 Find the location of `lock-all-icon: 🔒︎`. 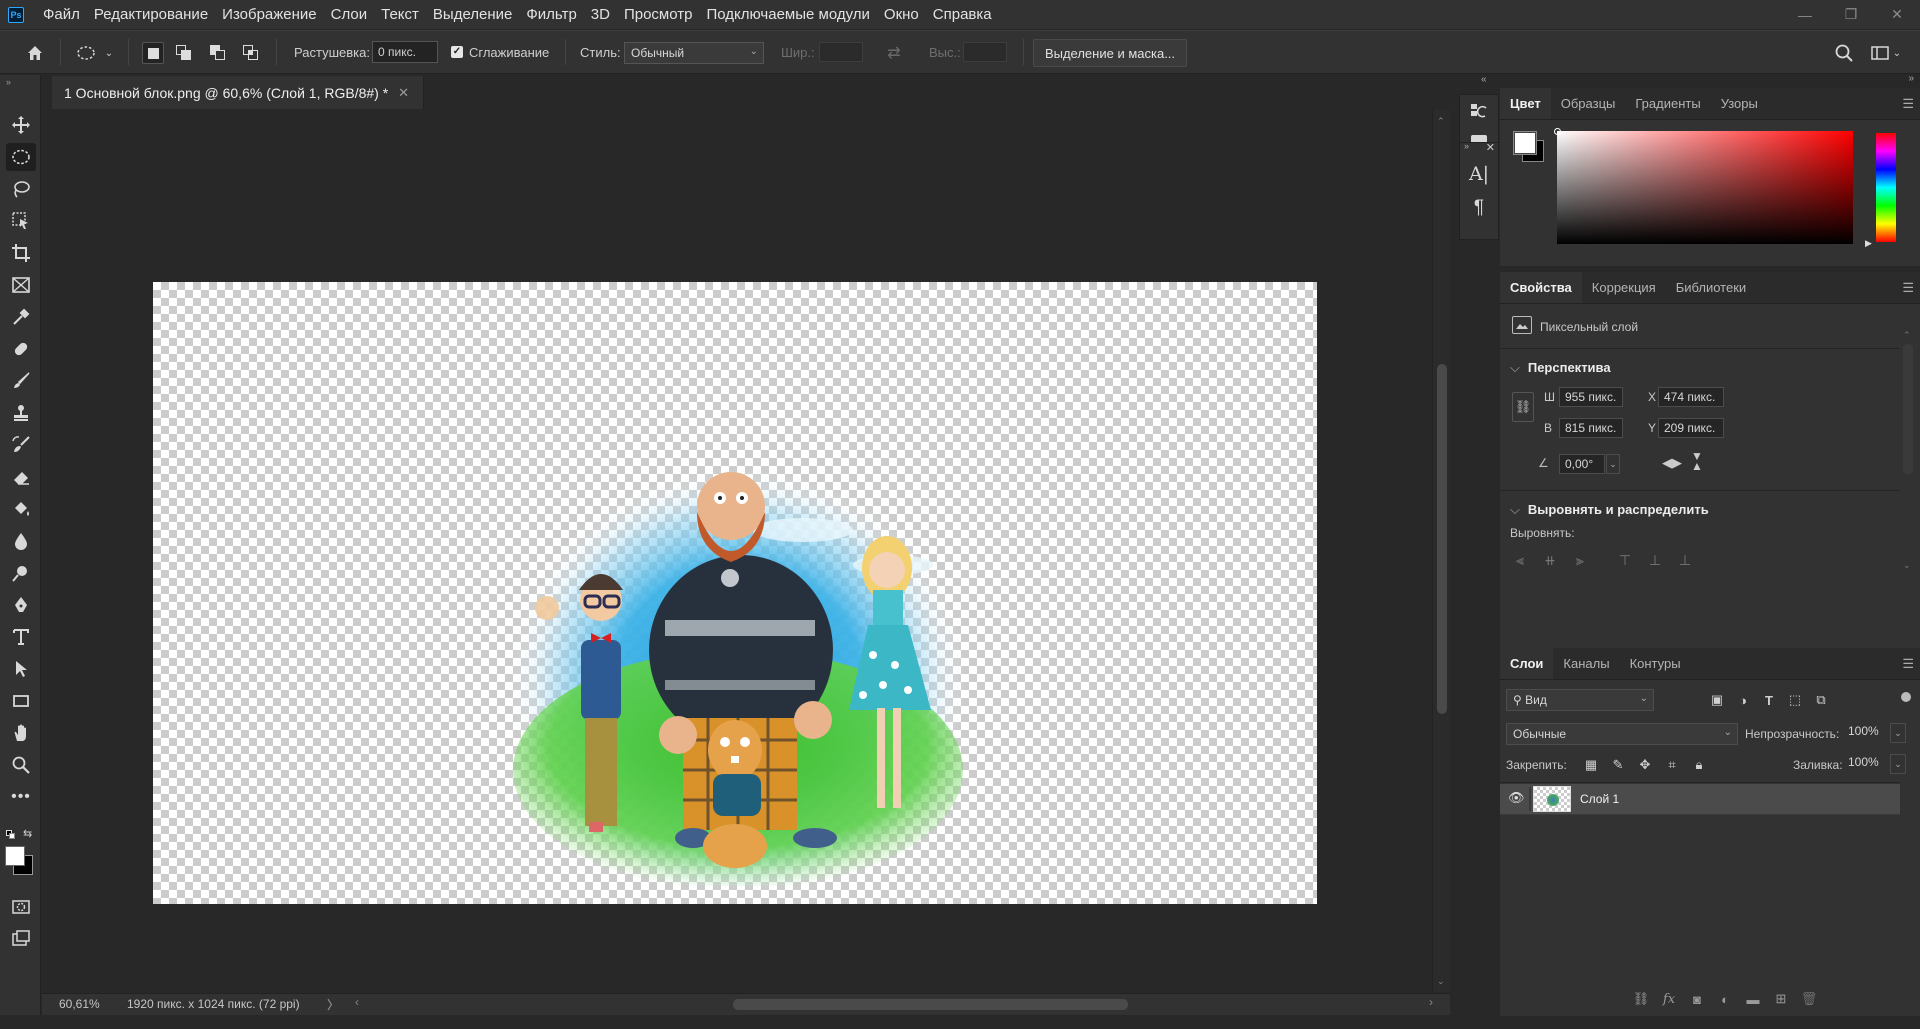

lock-all-icon: 🔒︎ is located at coordinates (1699, 765).